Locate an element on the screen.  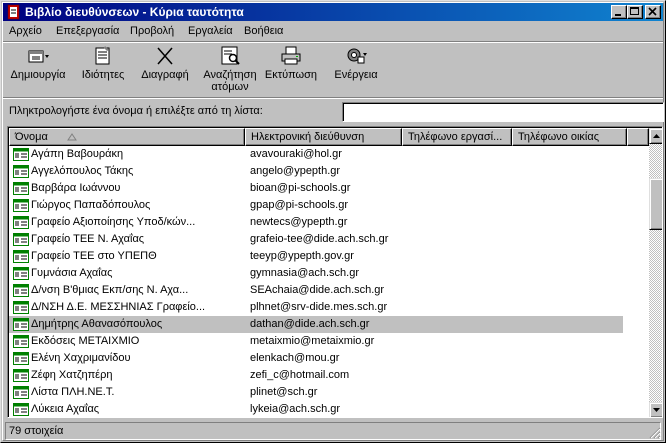
menu-help: Βοήθεια is located at coordinates (263, 31).